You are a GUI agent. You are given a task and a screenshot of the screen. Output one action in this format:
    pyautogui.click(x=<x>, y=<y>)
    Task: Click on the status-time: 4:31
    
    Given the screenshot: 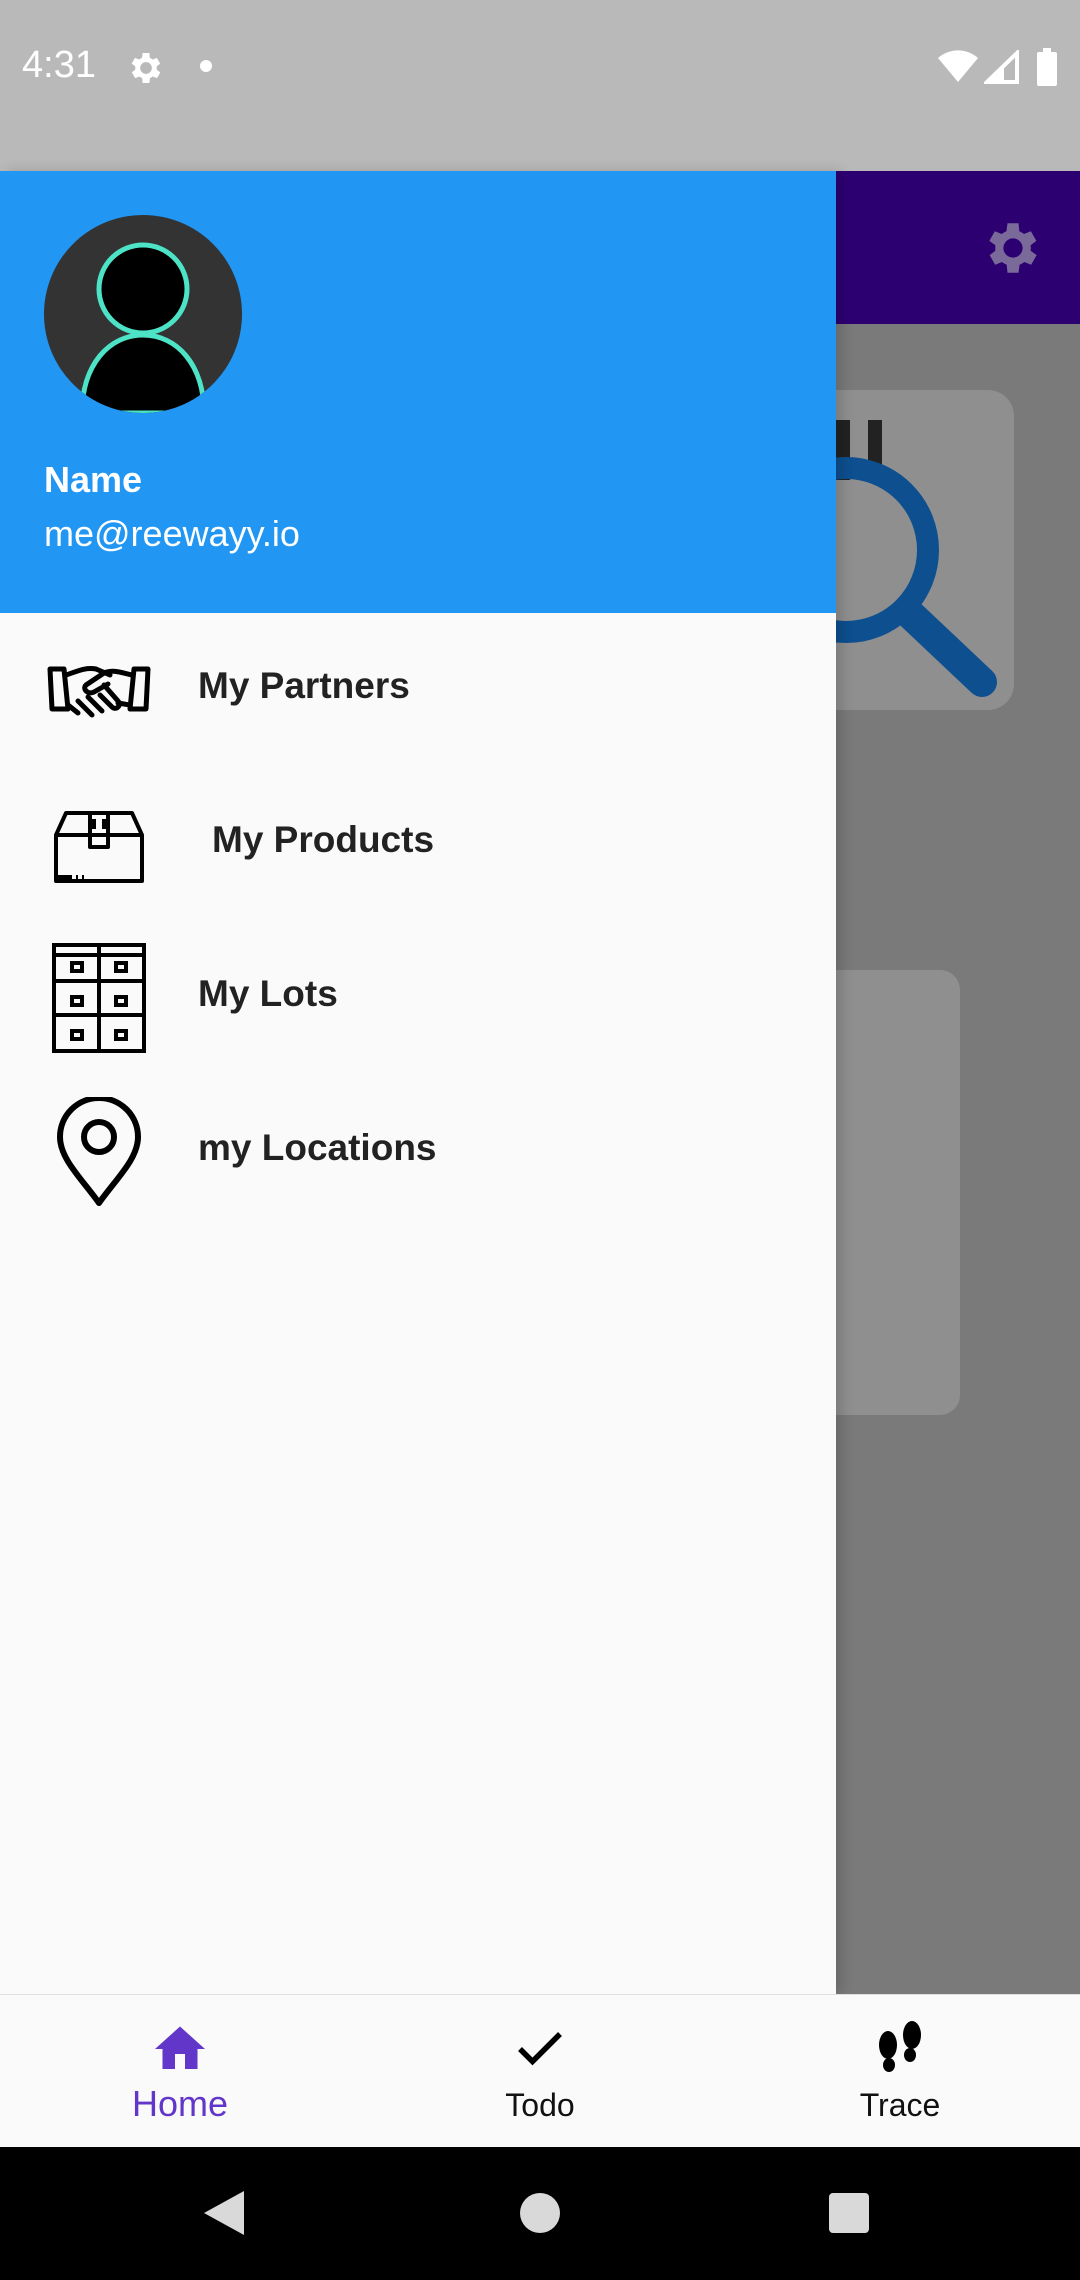 What is the action you would take?
    pyautogui.click(x=59, y=65)
    